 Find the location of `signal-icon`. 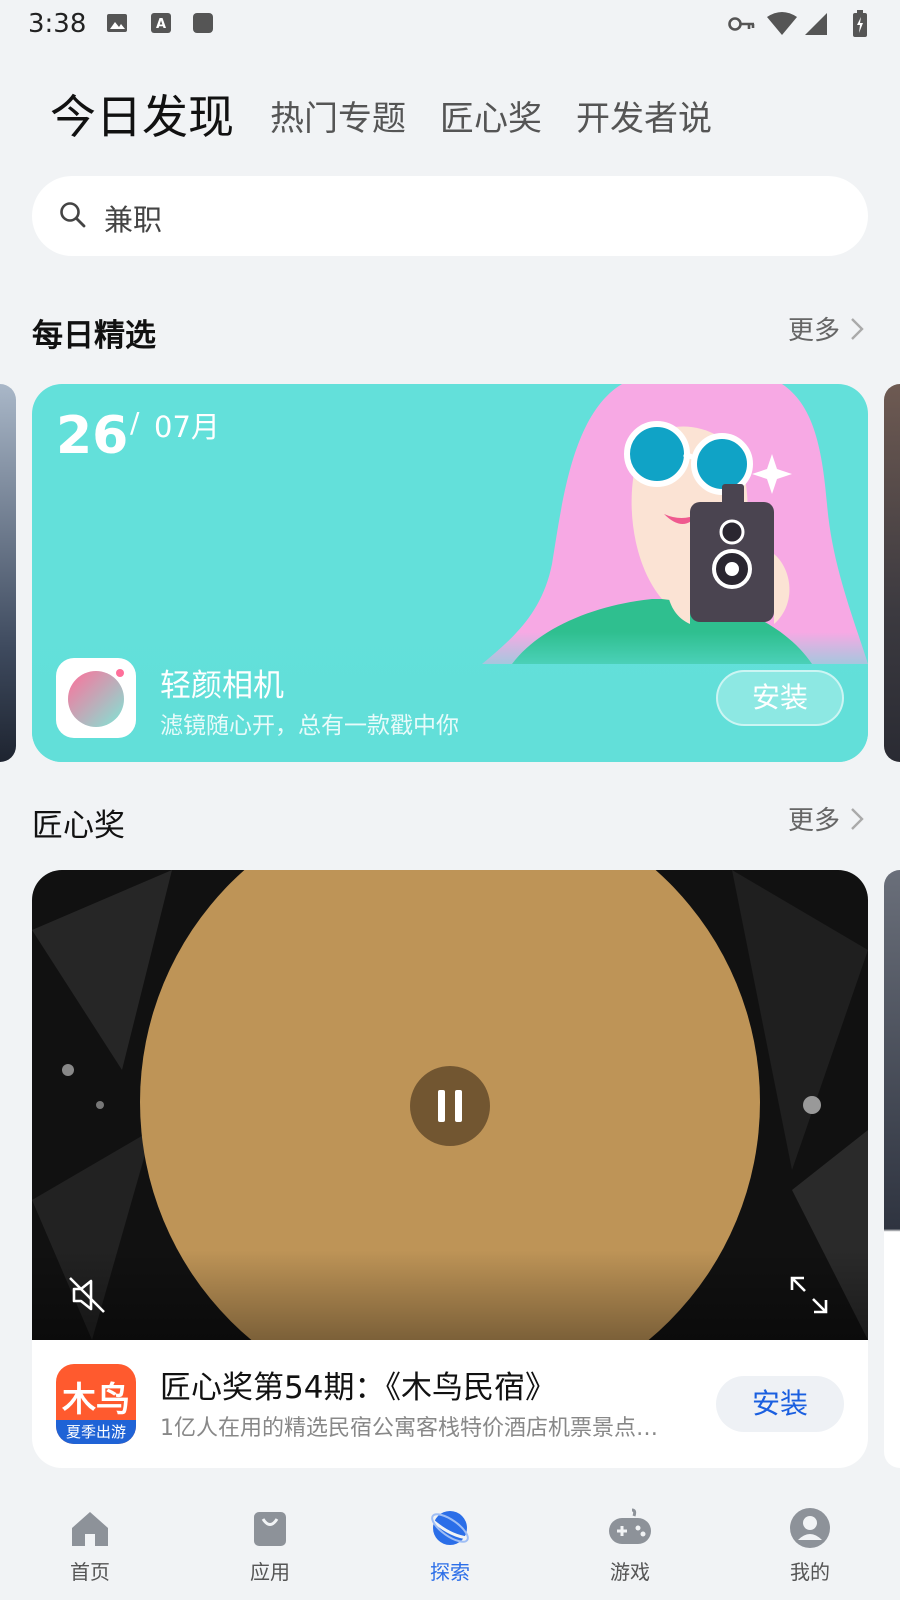

signal-icon is located at coordinates (816, 24).